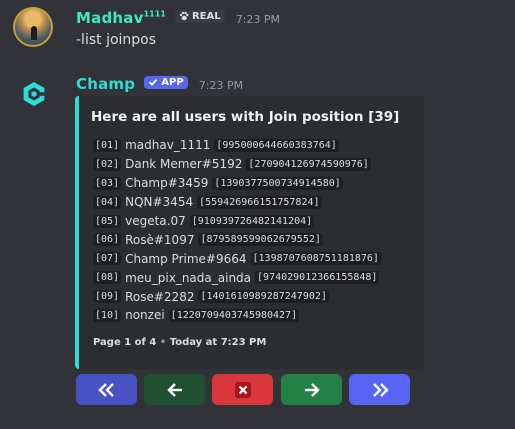 The width and height of the screenshot is (515, 429). Describe the element at coordinates (107, 297) in the screenshot. I see `join-position: [09]` at that location.